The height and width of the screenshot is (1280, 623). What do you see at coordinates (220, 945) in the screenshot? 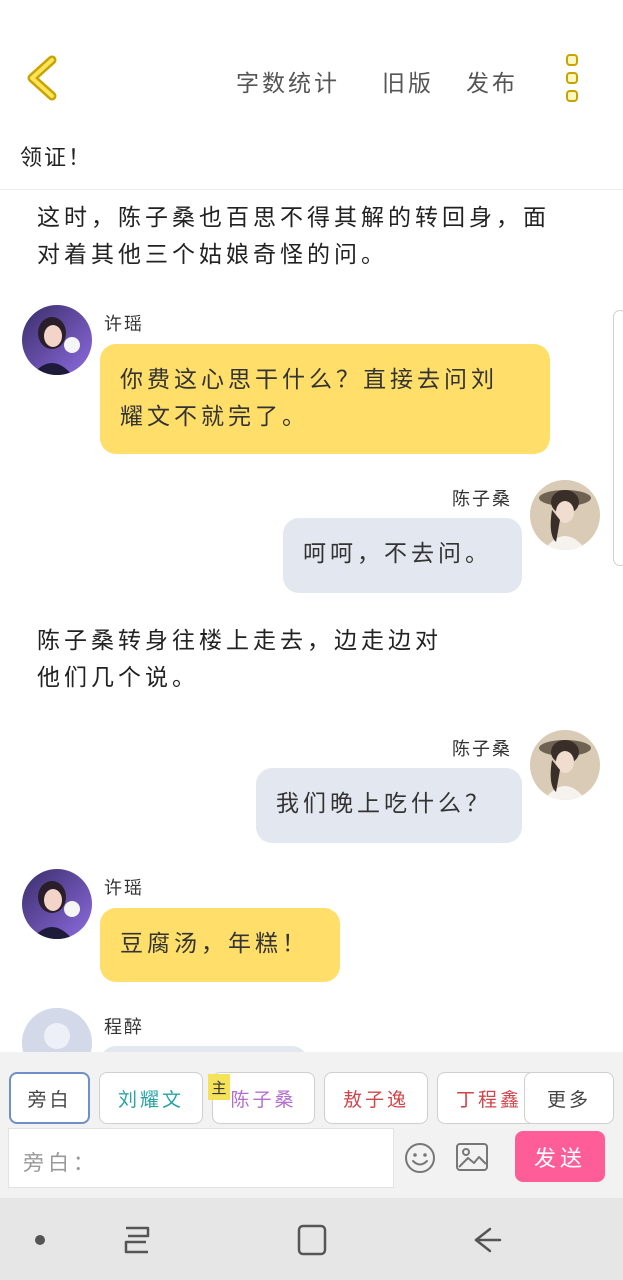
I see `message-bubble: 豆腐汤，年糕！` at bounding box center [220, 945].